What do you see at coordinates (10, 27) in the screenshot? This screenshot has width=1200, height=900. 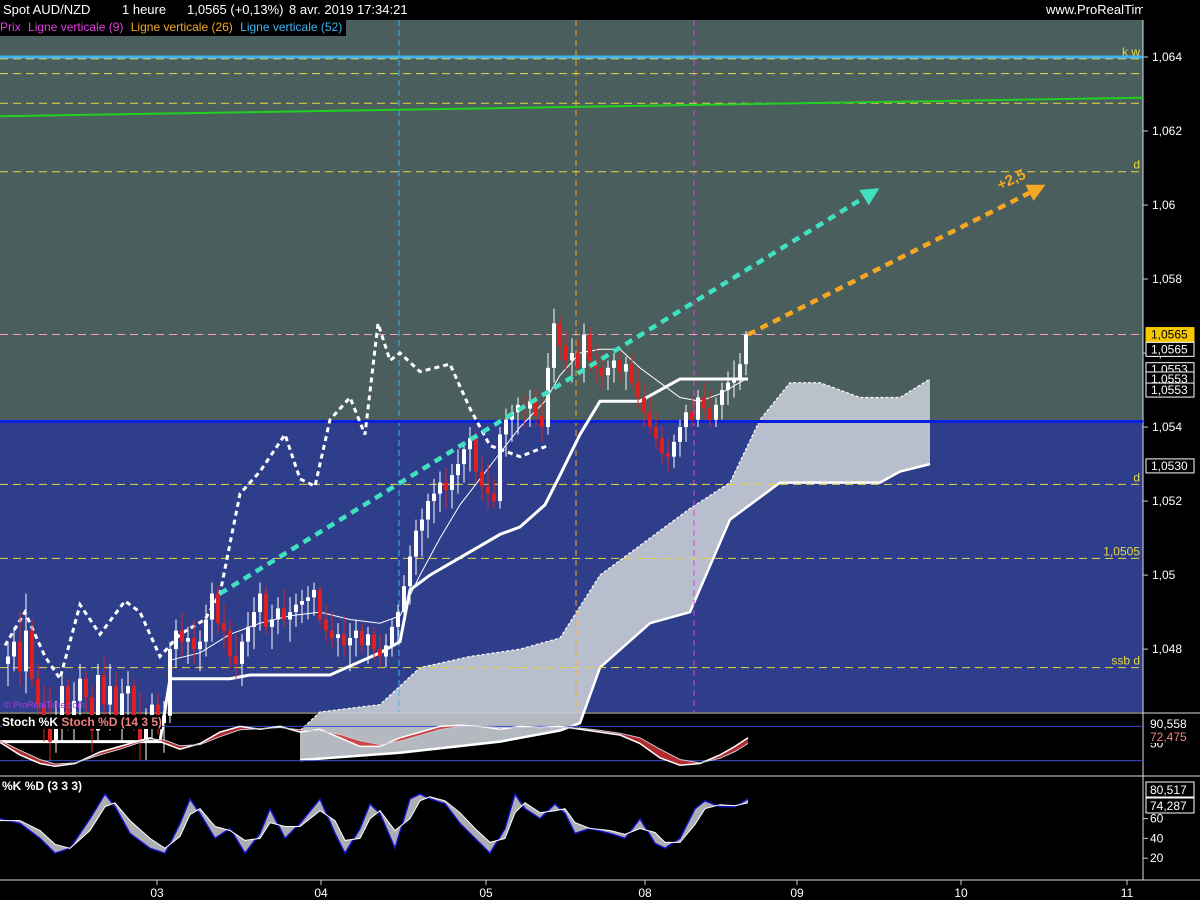 I see `legend-prix: Prix` at bounding box center [10, 27].